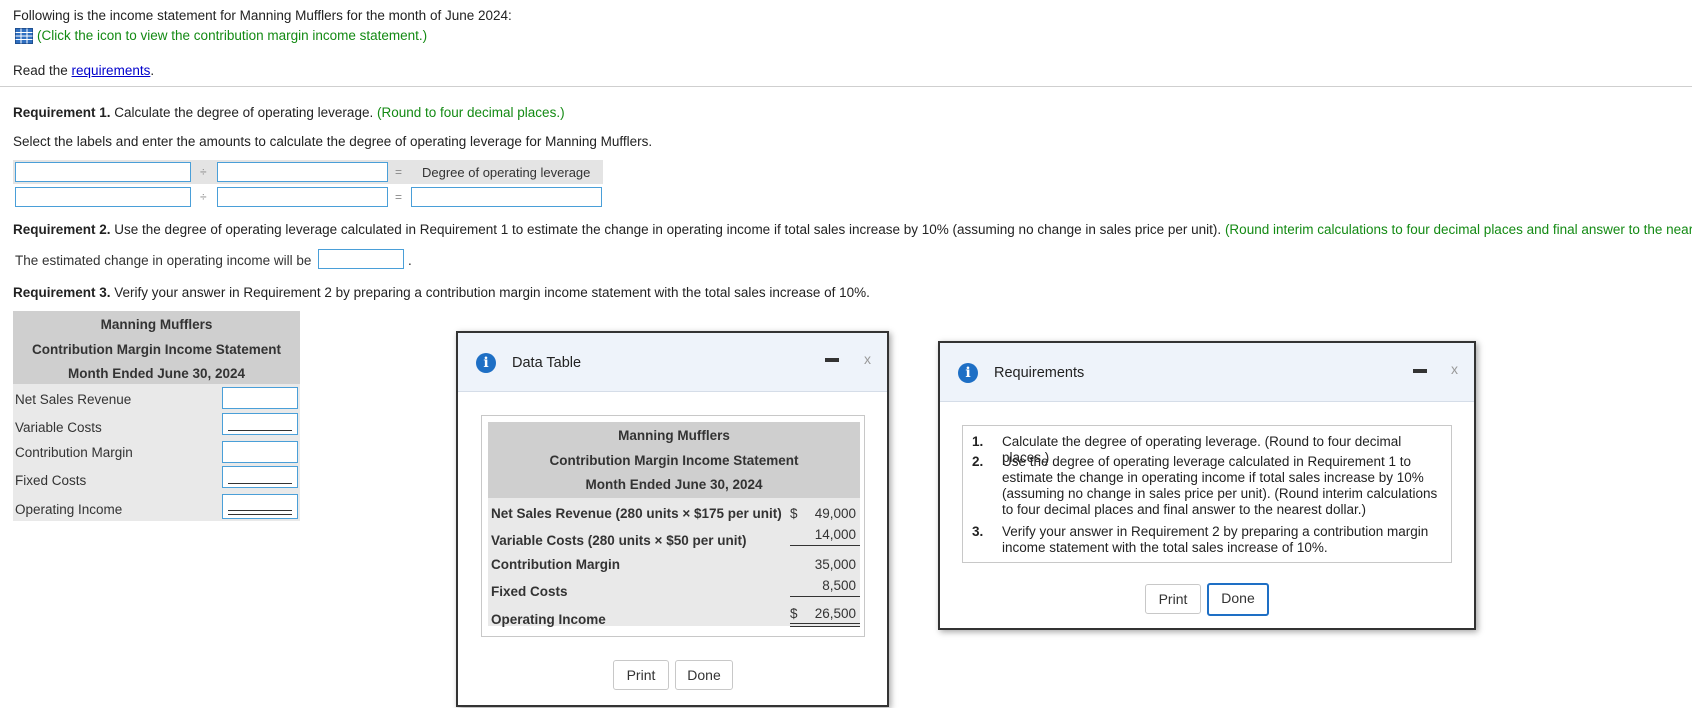  What do you see at coordinates (555, 564) in the screenshot?
I see `data-table-row-label: Contribution Margin` at bounding box center [555, 564].